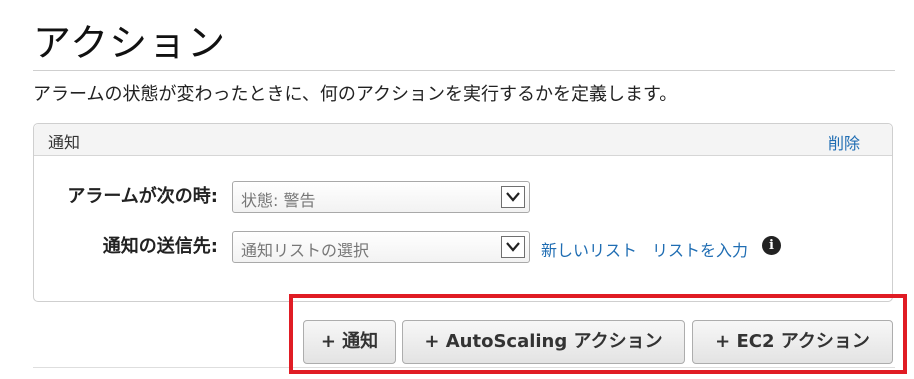 This screenshot has height=379, width=914. I want to click on send-to-select: 通知リストの選択, so click(381, 247).